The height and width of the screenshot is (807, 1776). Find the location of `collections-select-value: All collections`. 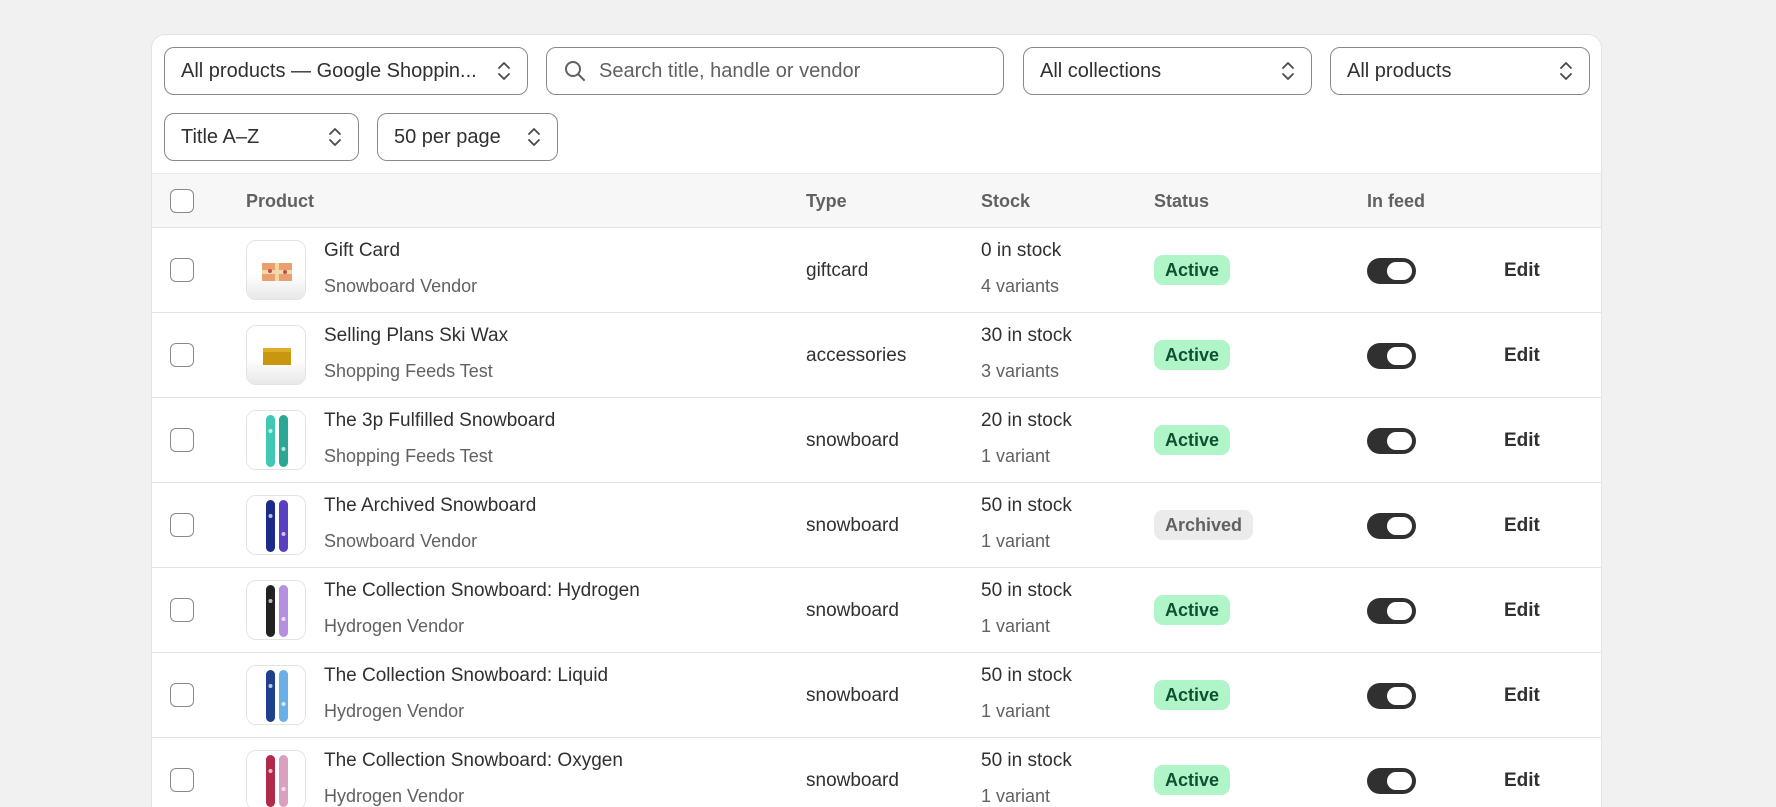

collections-select-value: All collections is located at coordinates (1101, 70).